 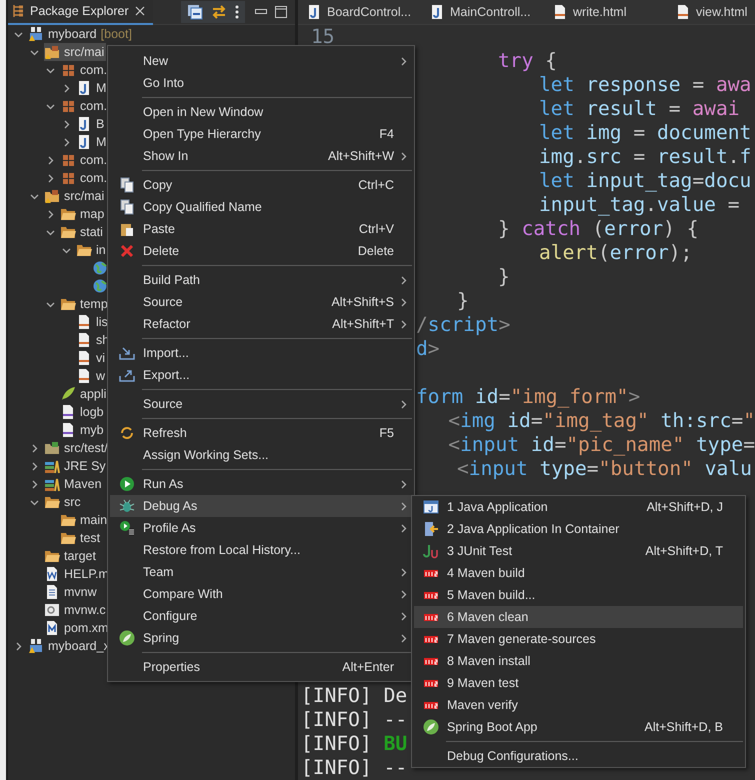 What do you see at coordinates (261, 404) in the screenshot?
I see `menu-item: Source` at bounding box center [261, 404].